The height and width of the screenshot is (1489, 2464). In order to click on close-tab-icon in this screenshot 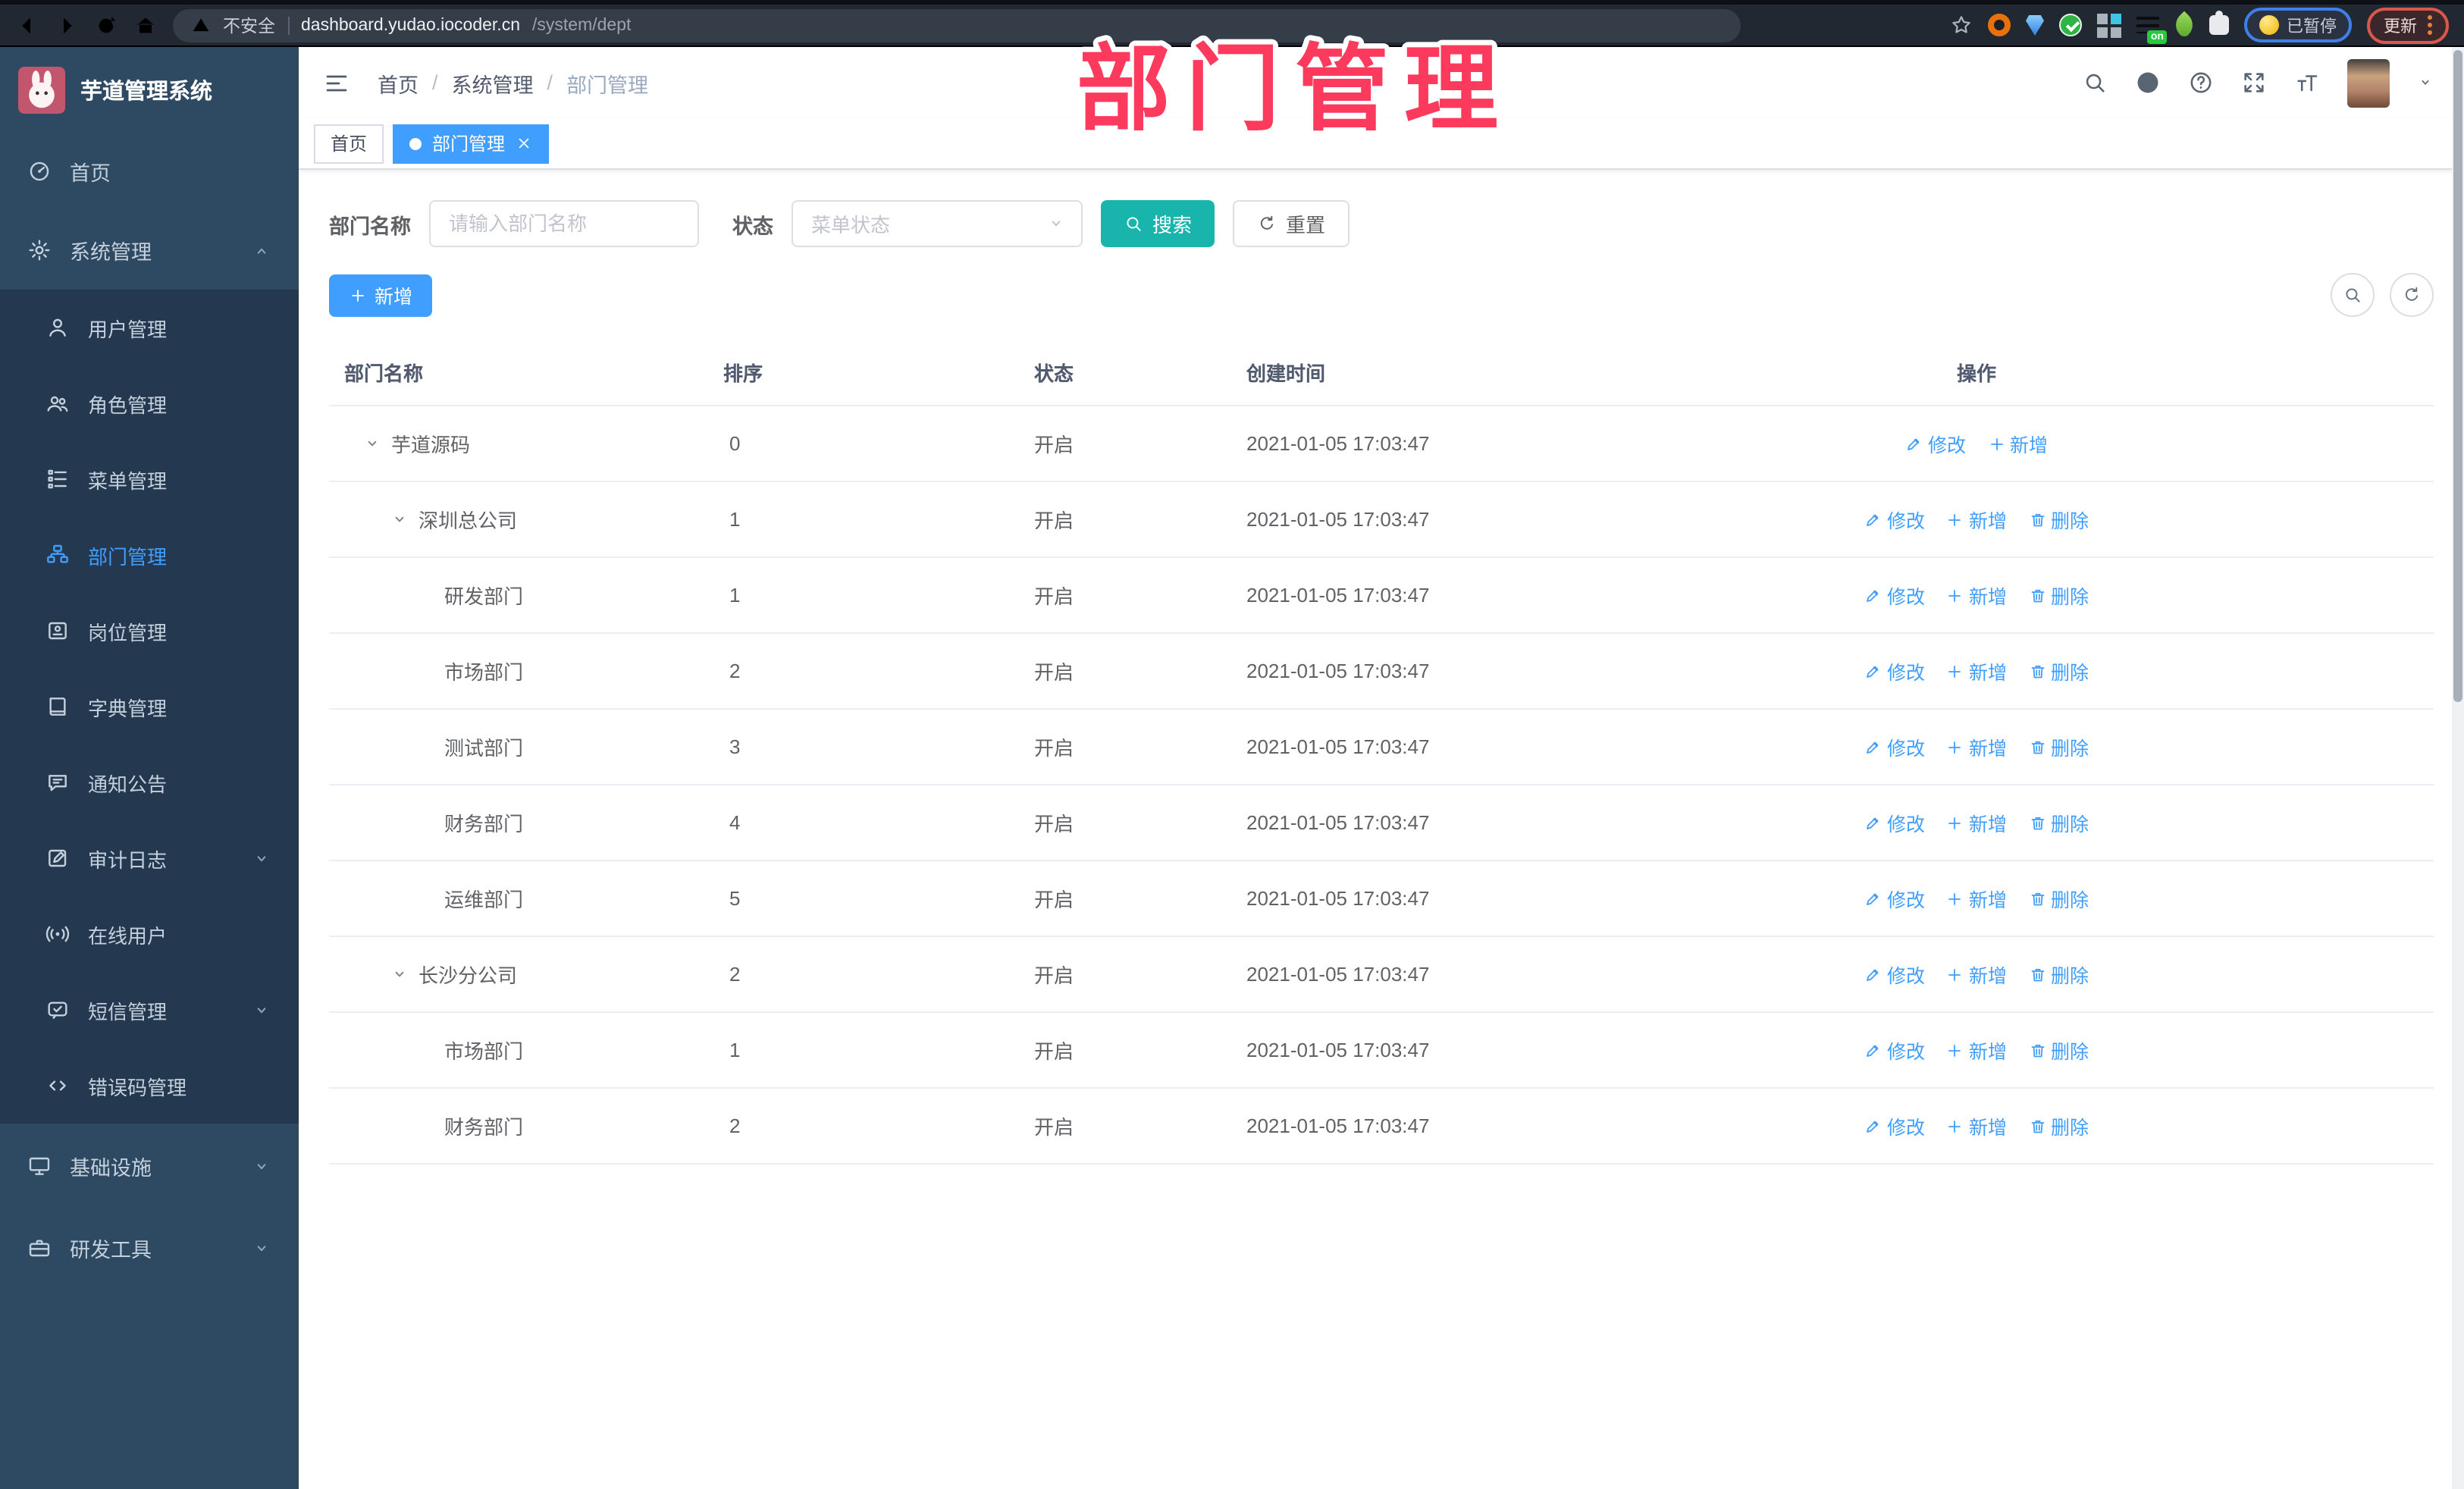, I will do `click(524, 144)`.